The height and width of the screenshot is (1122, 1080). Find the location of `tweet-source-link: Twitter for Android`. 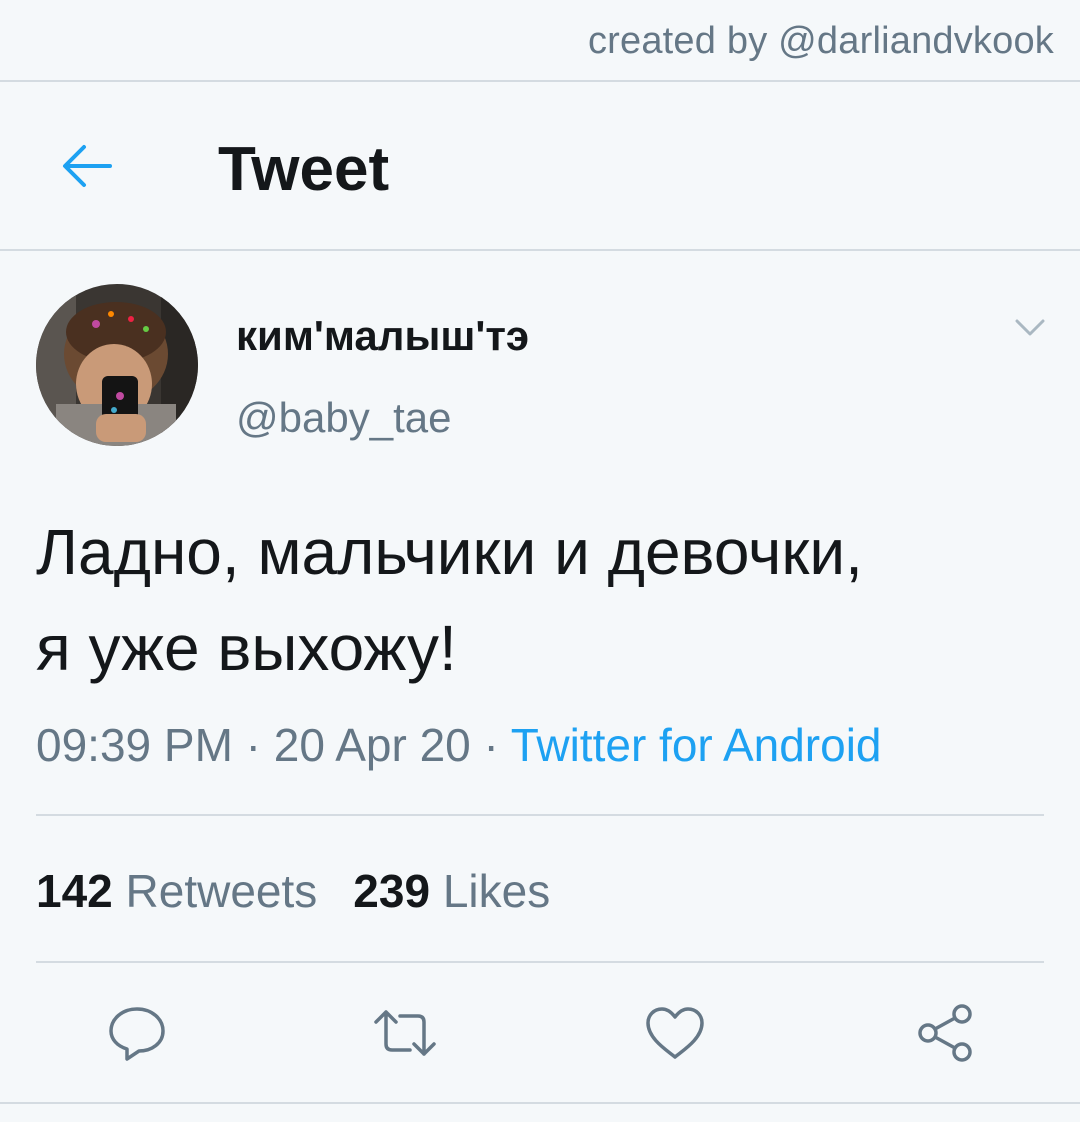

tweet-source-link: Twitter for Android is located at coordinates (696, 745).